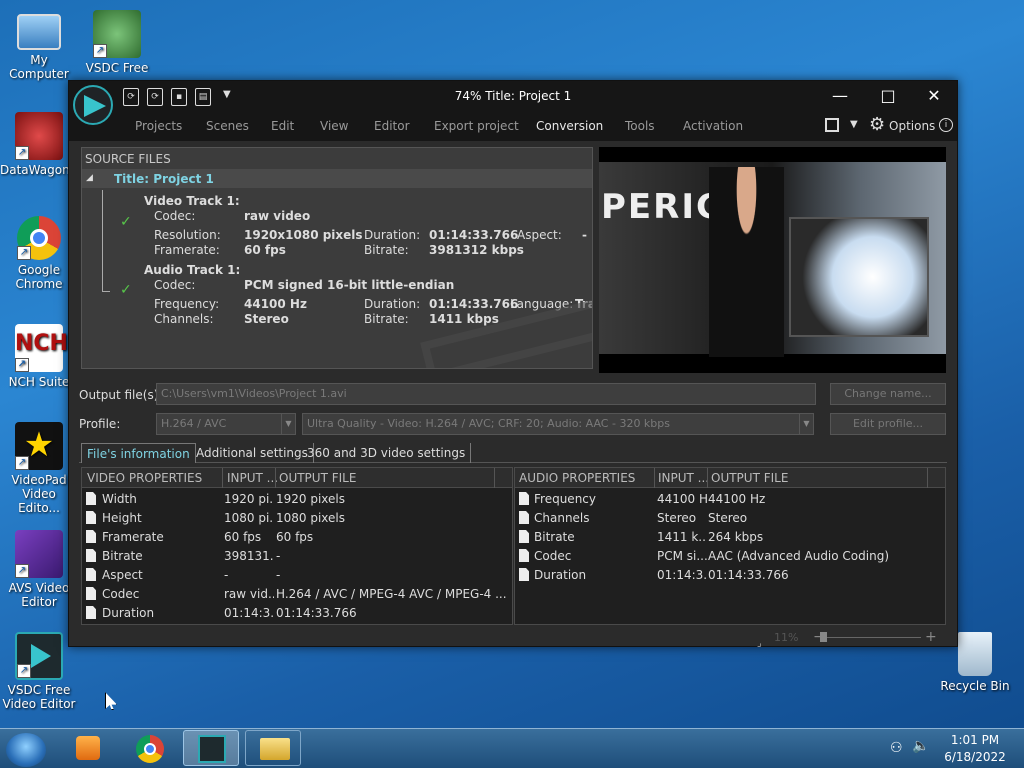  Describe the element at coordinates (39, 595) in the screenshot. I see `desktop-icon-label: AVS Video Editor` at that location.